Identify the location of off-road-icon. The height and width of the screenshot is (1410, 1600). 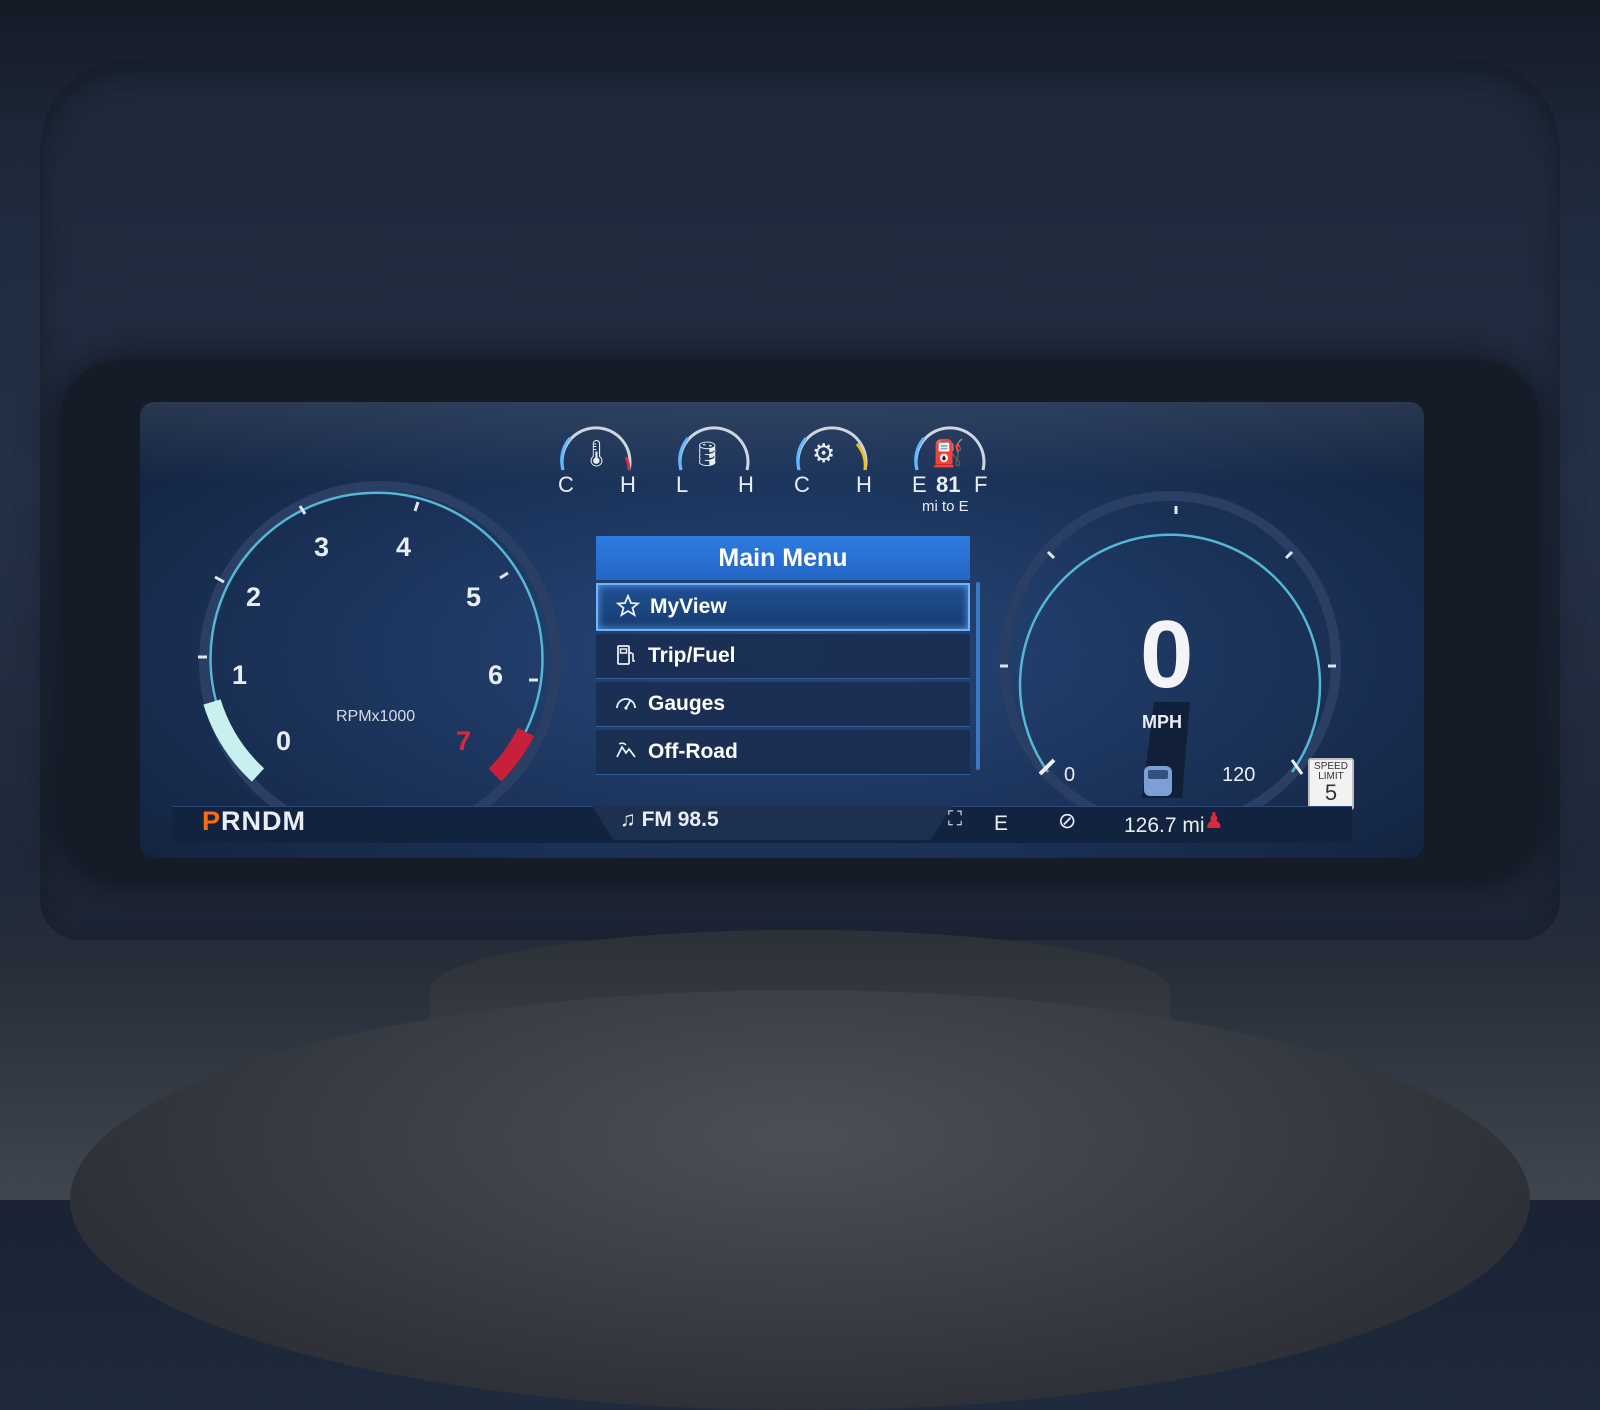
(627, 752).